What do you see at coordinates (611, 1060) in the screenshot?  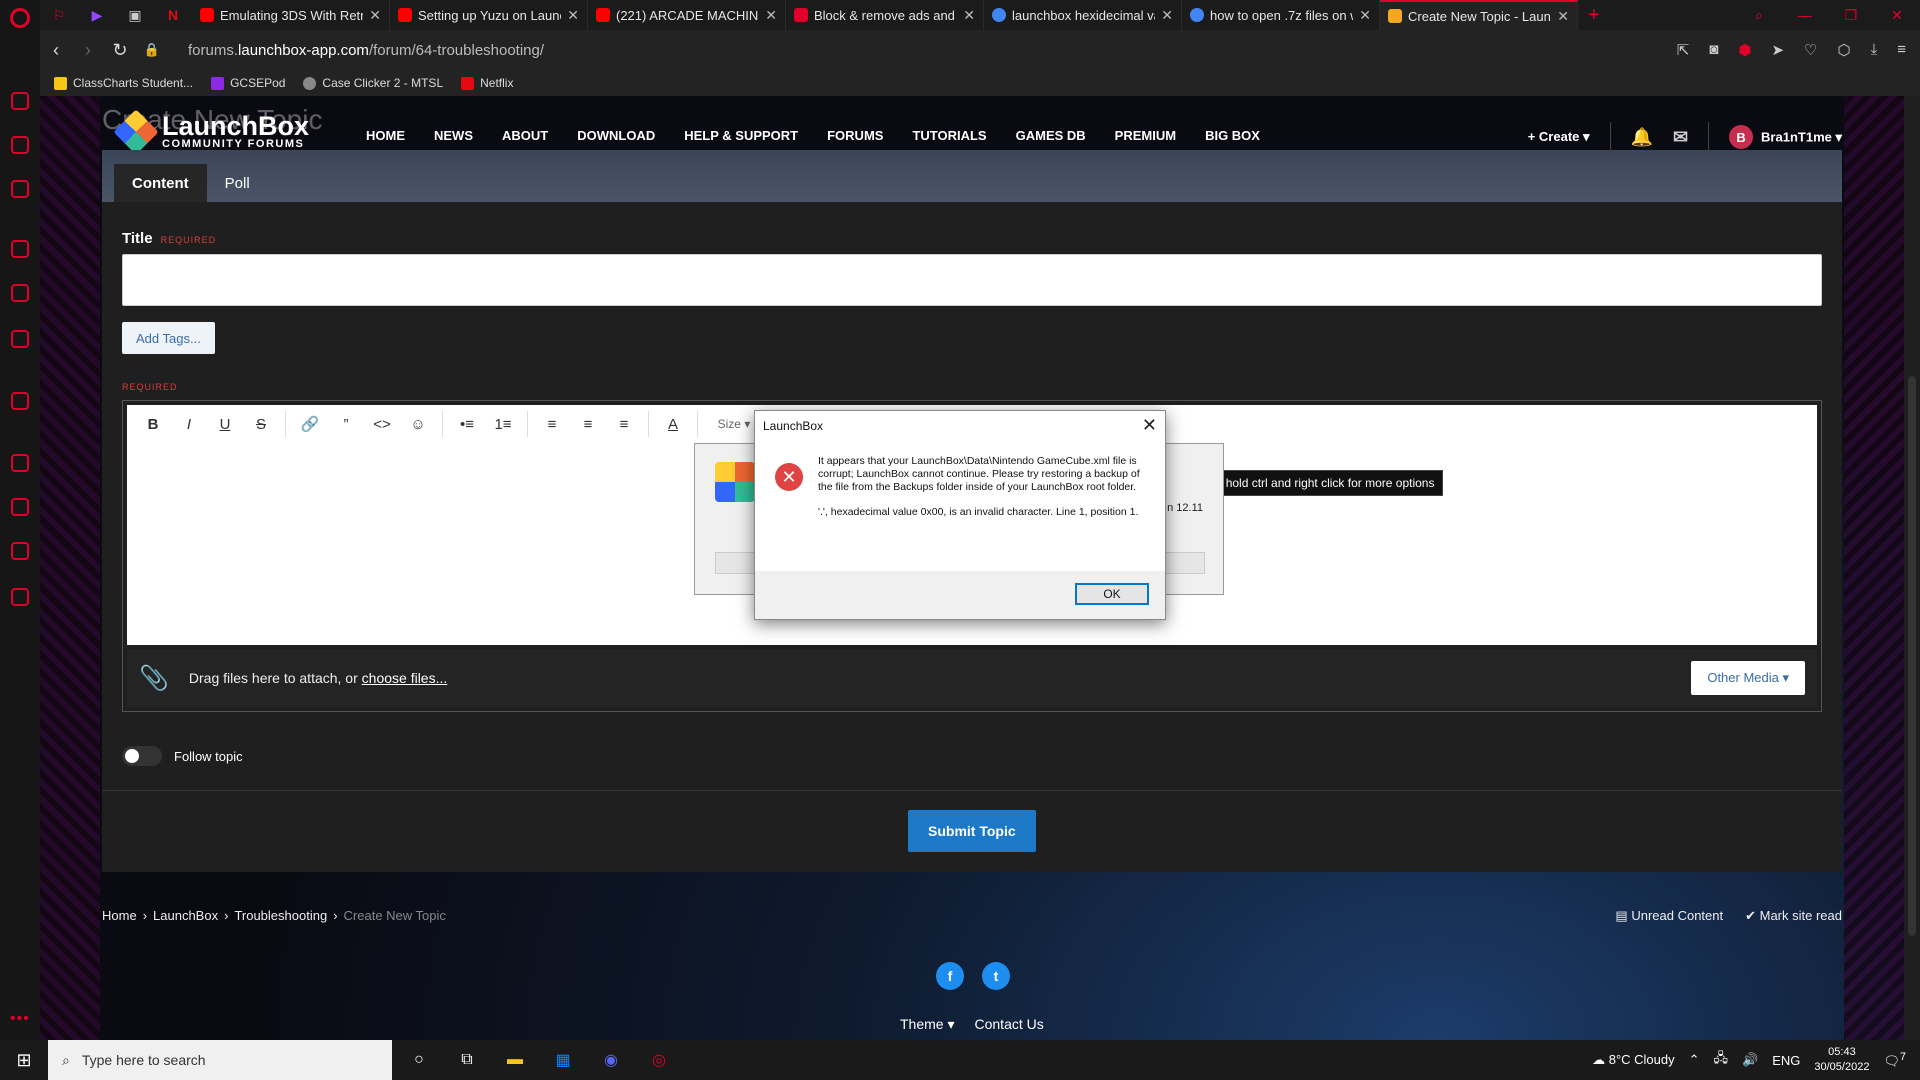 I see `discord-icon: ◉` at bounding box center [611, 1060].